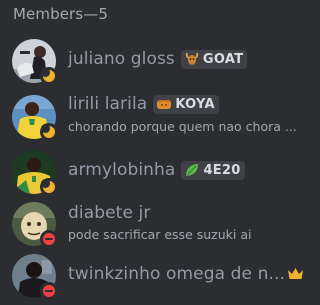 This screenshot has height=305, width=320. I want to click on crown-icon, so click(295, 273).